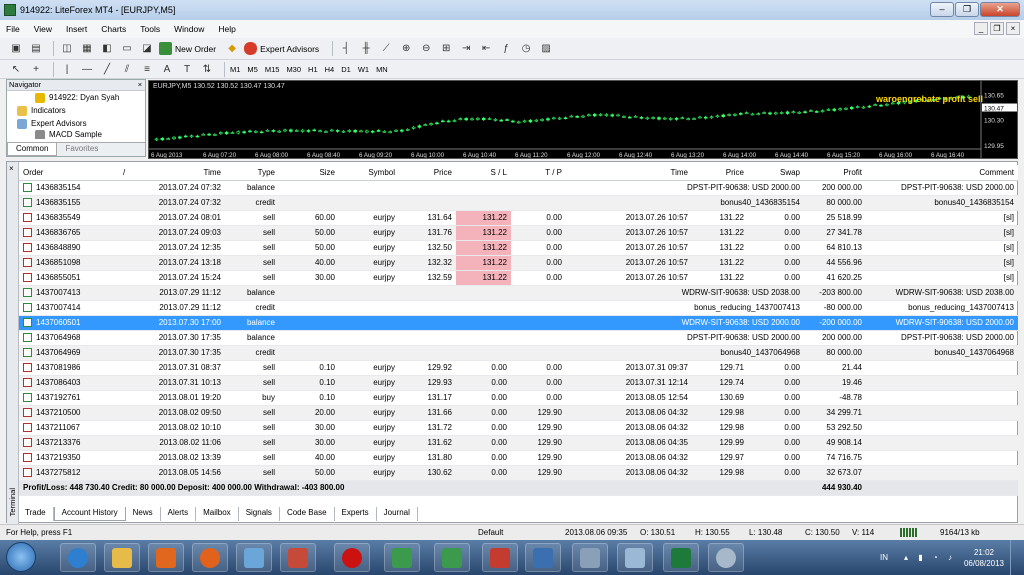  What do you see at coordinates (967, 9) in the screenshot?
I see `restore-button: ❐` at bounding box center [967, 9].